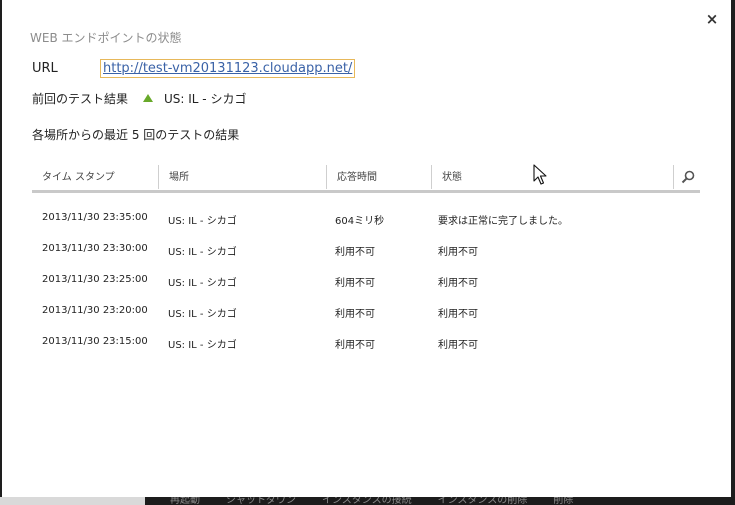 Image resolution: width=735 pixels, height=505 pixels. I want to click on column-header-location: 場所, so click(242, 177).